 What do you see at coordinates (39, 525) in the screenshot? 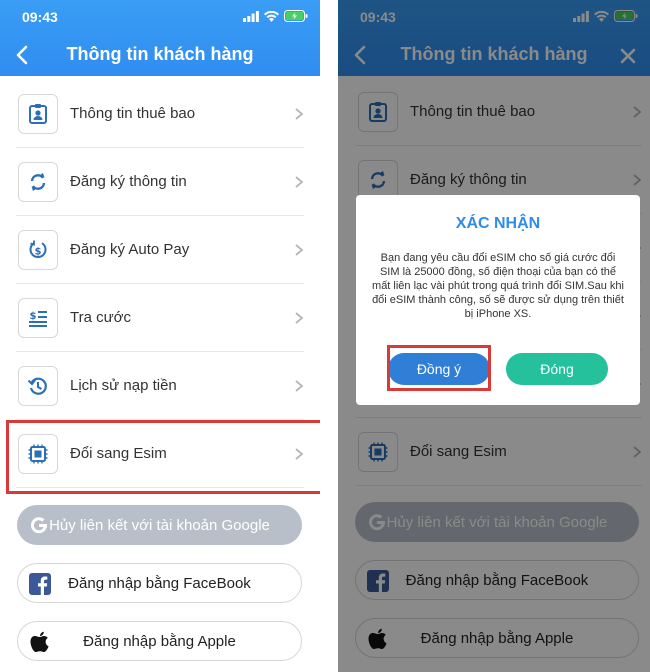
I see `google-icon` at bounding box center [39, 525].